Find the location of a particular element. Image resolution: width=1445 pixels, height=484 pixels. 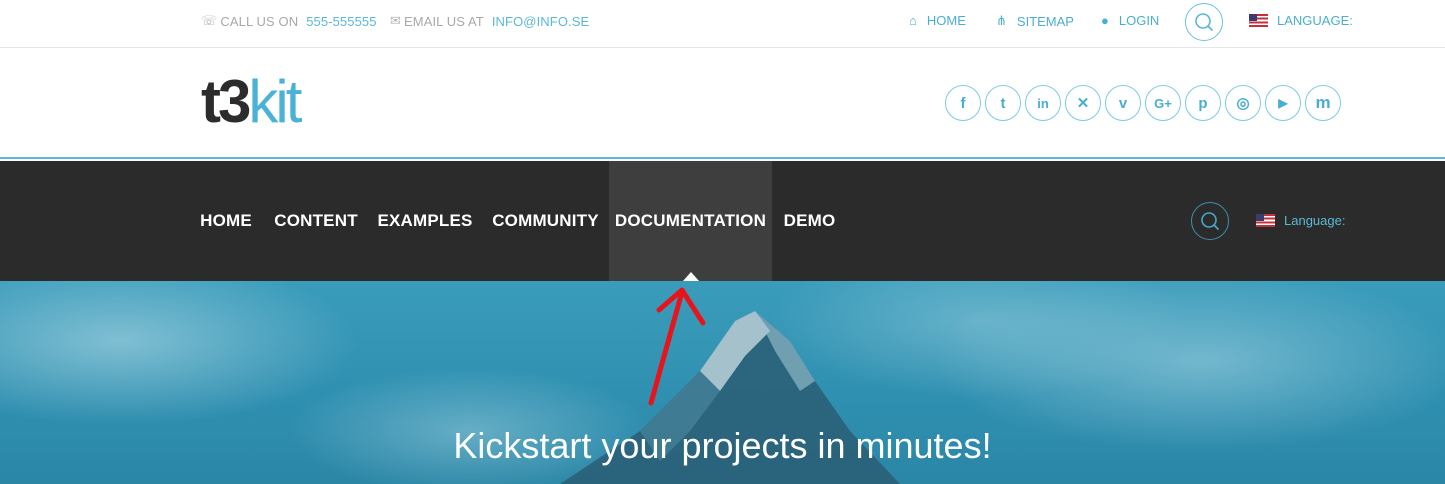

twitter-icon: t is located at coordinates (1003, 103).